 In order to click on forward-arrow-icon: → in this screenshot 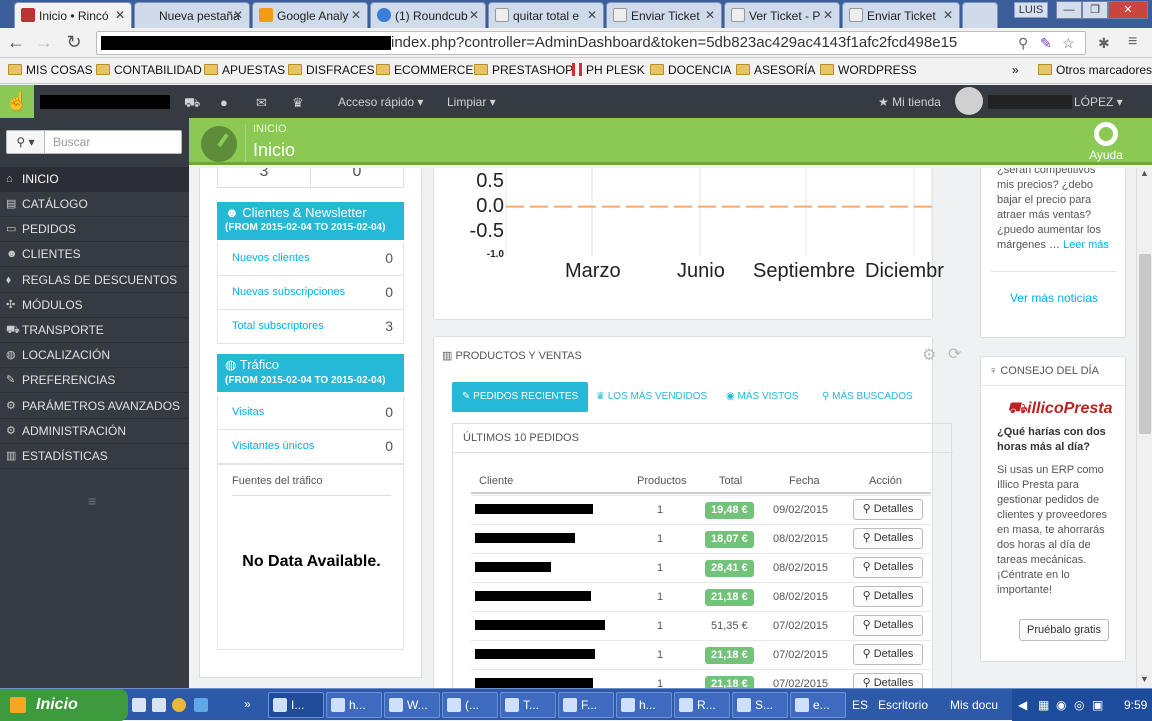, I will do `click(44, 42)`.